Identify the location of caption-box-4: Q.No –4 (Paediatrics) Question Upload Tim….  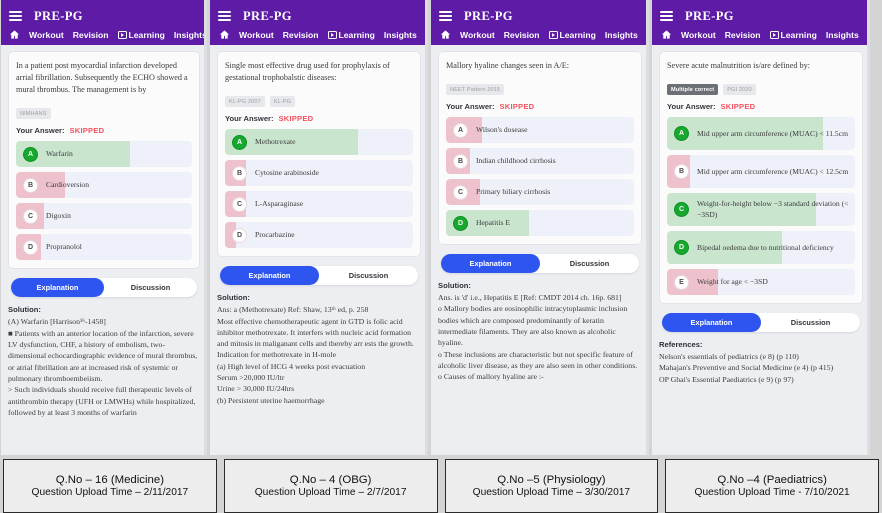
(772, 486).